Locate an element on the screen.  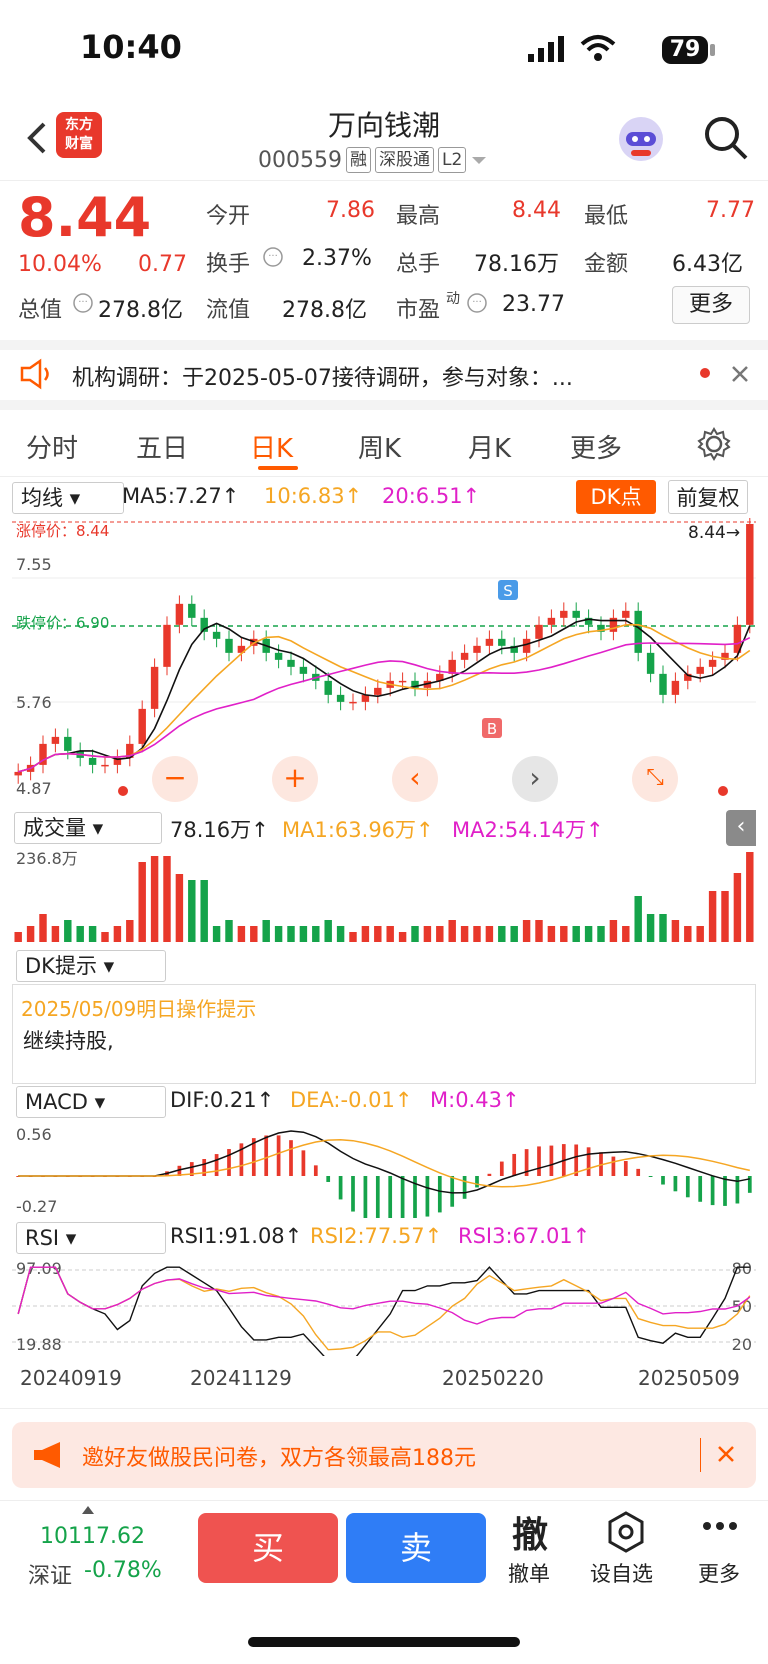
scroll-left-button: ‹ is located at coordinates (415, 779).